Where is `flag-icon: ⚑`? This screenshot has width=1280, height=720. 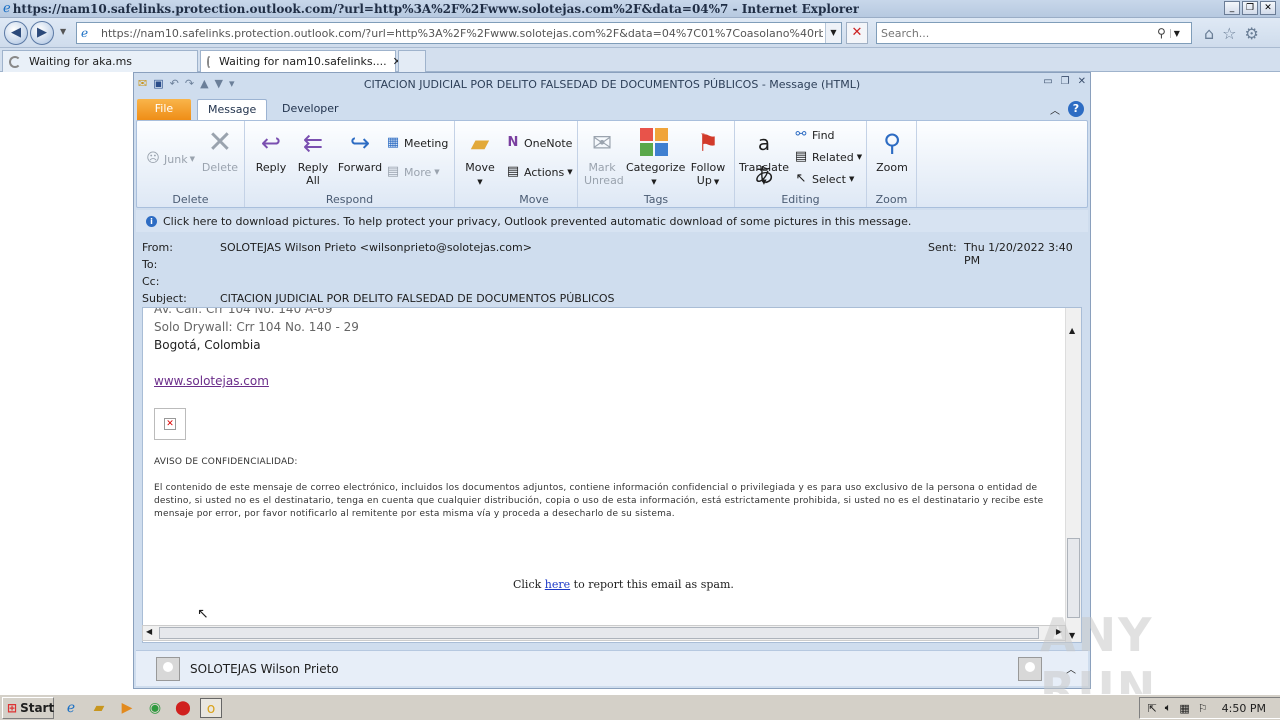 flag-icon: ⚑ is located at coordinates (708, 143).